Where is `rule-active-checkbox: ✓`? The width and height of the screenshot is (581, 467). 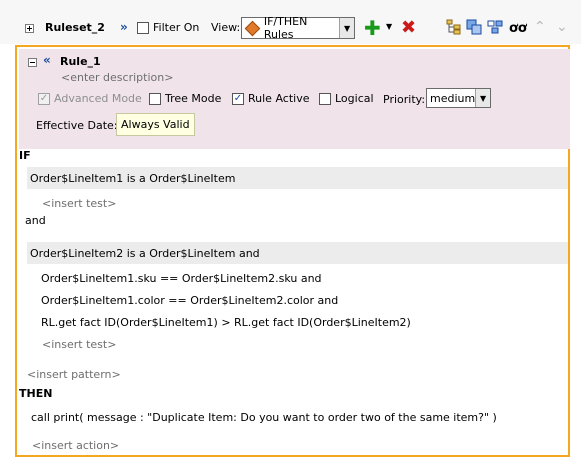 rule-active-checkbox: ✓ is located at coordinates (238, 98).